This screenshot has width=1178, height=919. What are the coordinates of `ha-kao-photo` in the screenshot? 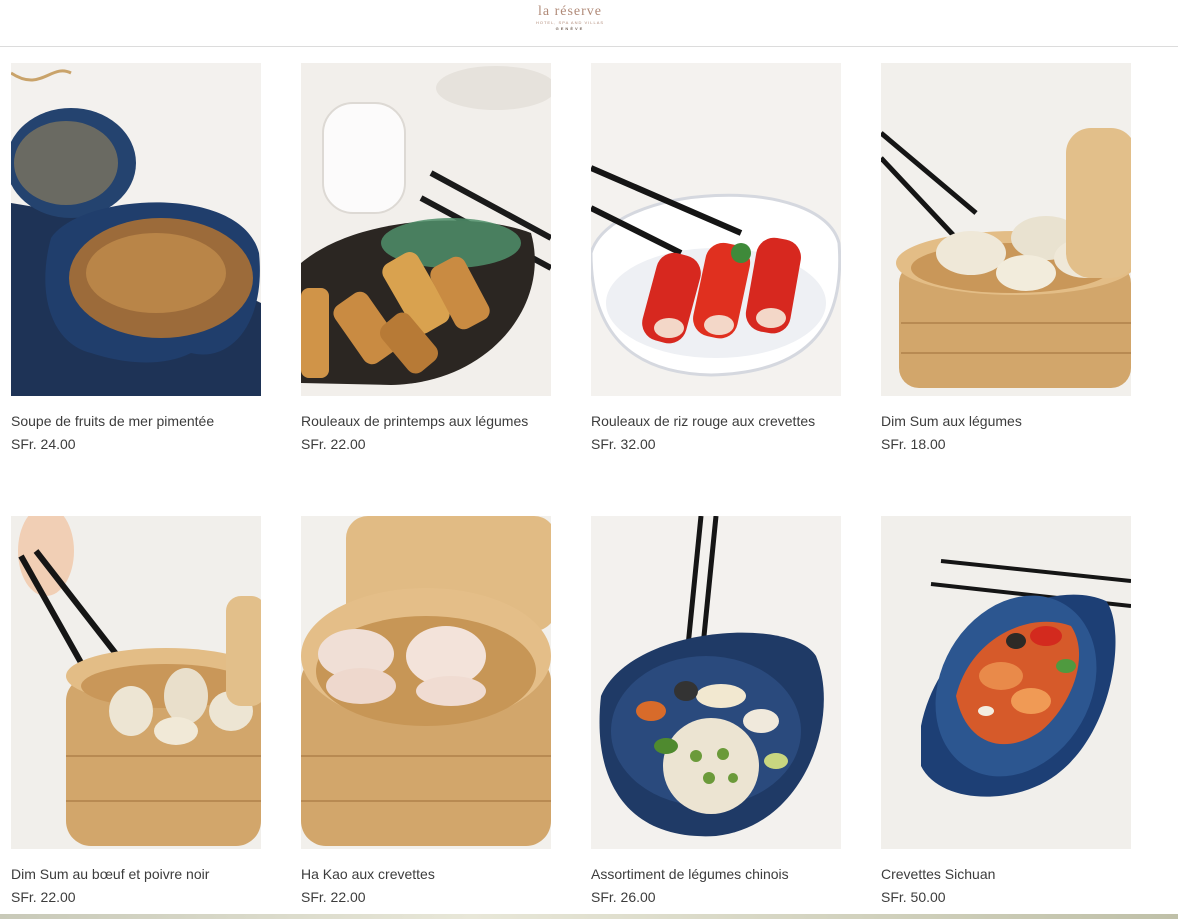 It's located at (426, 682).